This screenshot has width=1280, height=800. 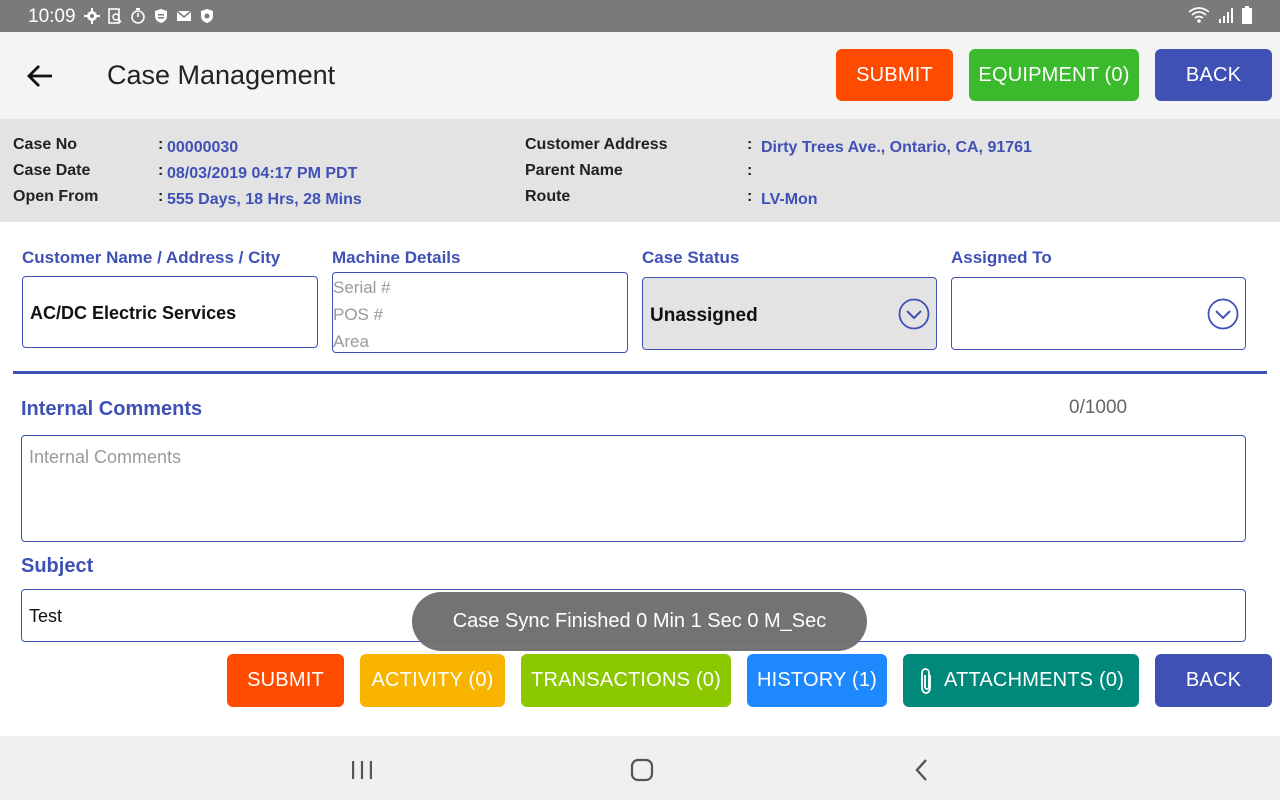 I want to click on header-back-button: BACK, so click(x=1213, y=75).